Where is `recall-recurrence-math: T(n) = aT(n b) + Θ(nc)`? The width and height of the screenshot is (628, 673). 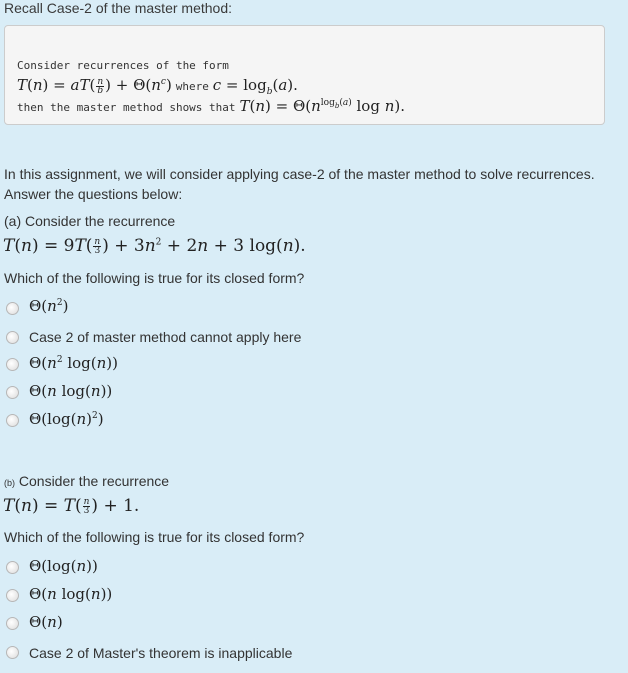 recall-recurrence-math: T(n) = aT(n b) + Θ(nc) is located at coordinates (94, 86).